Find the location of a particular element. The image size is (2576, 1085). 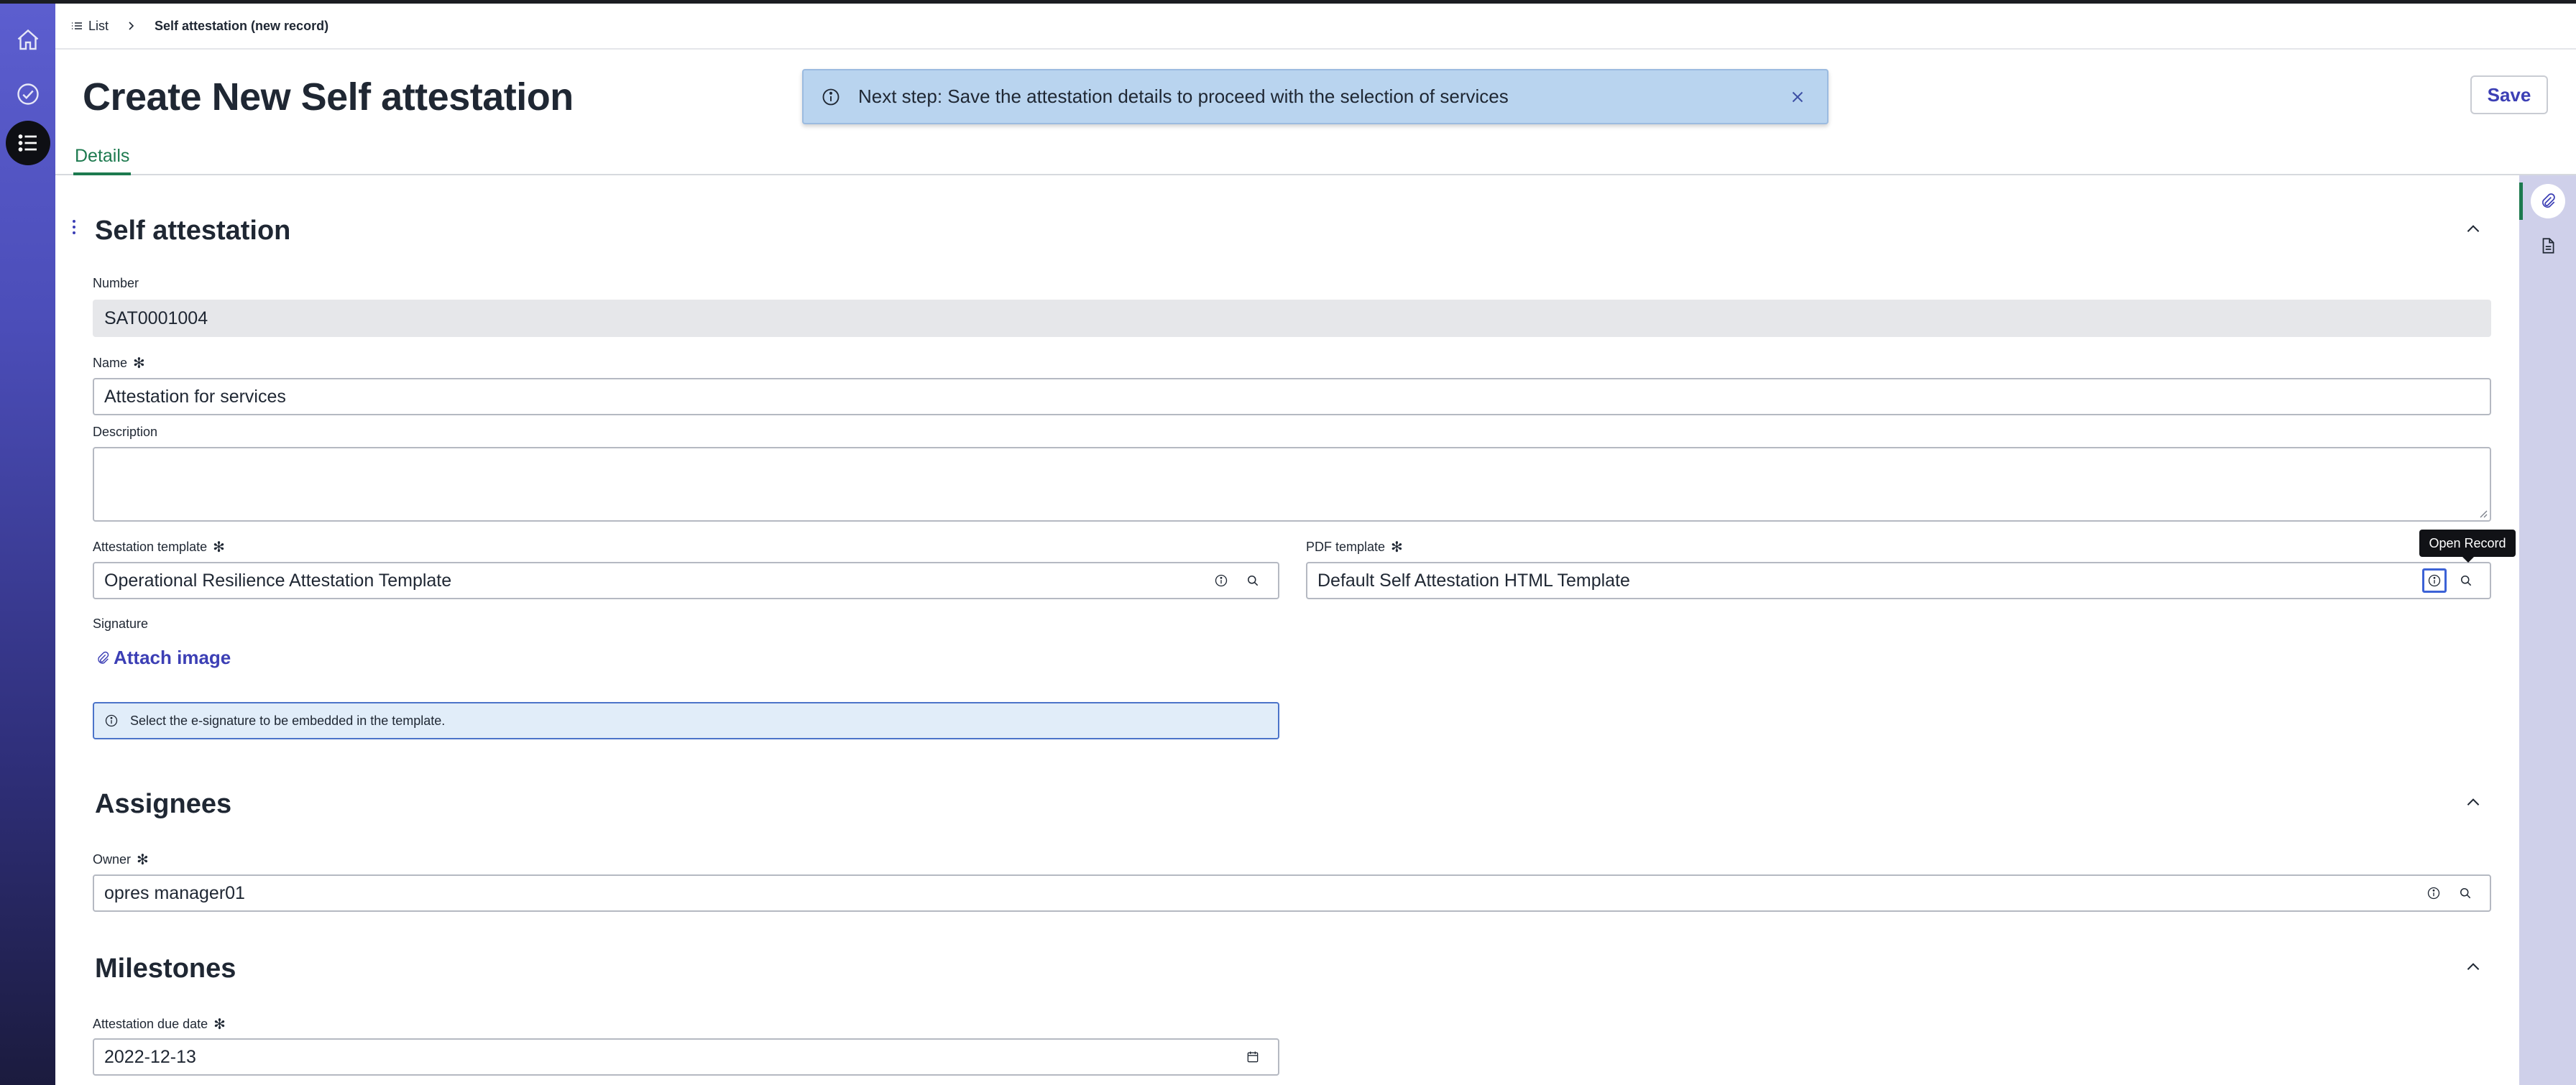

open-record-tooltip: Open Record is located at coordinates (2467, 546).